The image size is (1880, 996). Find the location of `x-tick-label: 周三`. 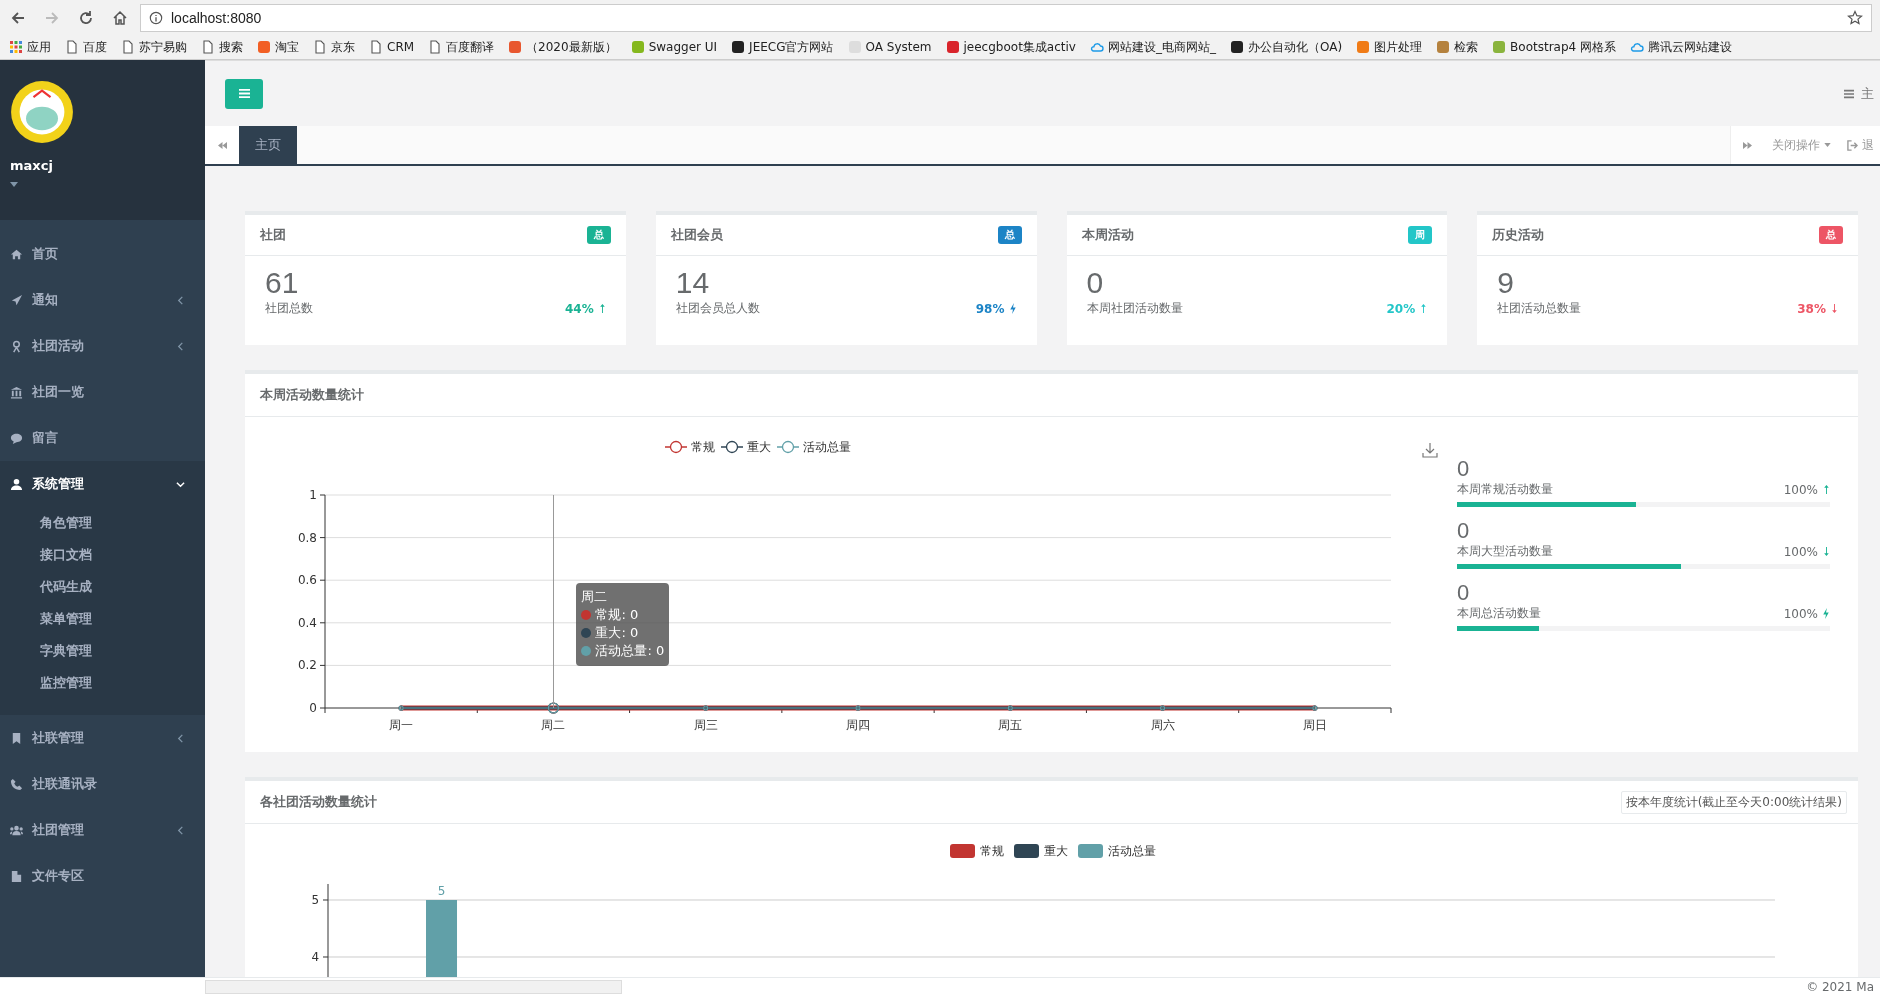

x-tick-label: 周三 is located at coordinates (705, 725).